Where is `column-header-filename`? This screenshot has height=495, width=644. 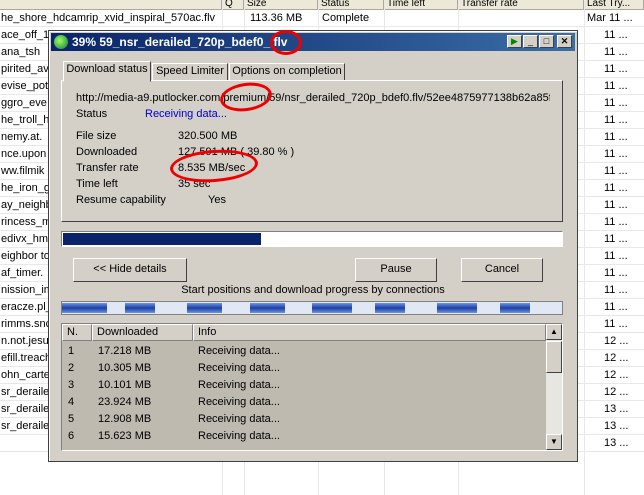 column-header-filename is located at coordinates (111, 5).